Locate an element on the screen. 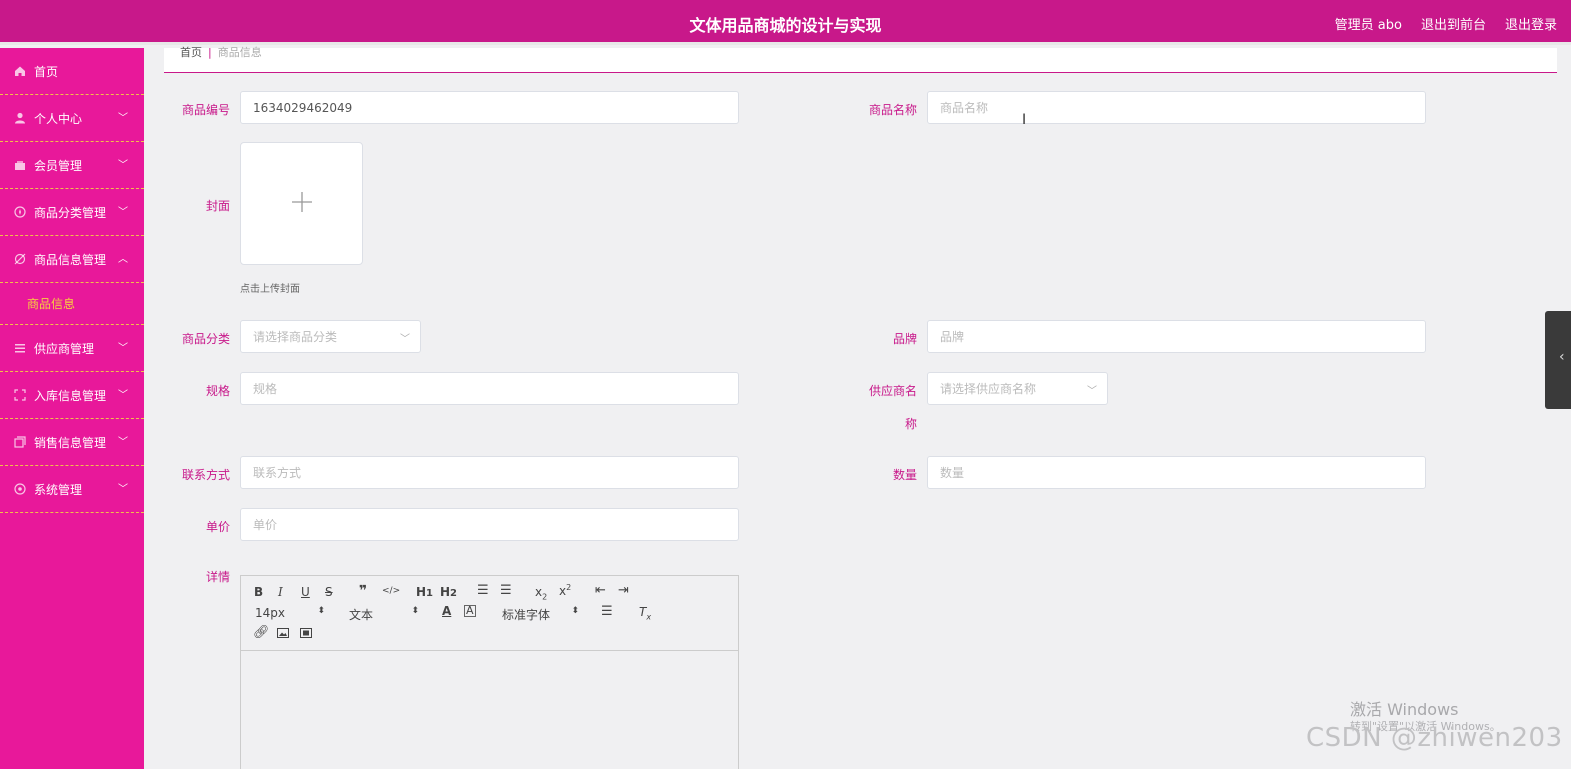  category-placeholder: 请选择商品分类 is located at coordinates (295, 337).